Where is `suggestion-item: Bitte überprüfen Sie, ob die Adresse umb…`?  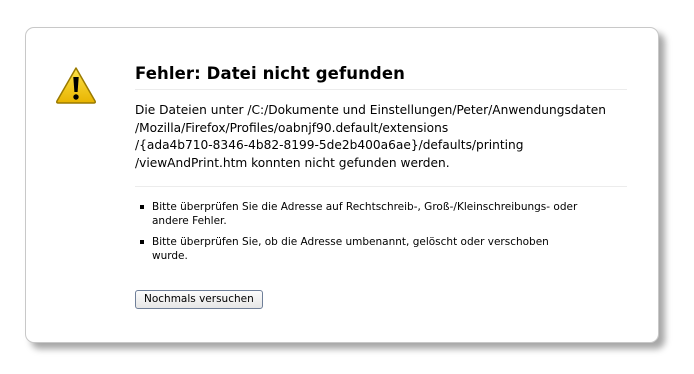
suggestion-item: Bitte überprüfen Sie, ob die Adresse umb… is located at coordinates (361, 249).